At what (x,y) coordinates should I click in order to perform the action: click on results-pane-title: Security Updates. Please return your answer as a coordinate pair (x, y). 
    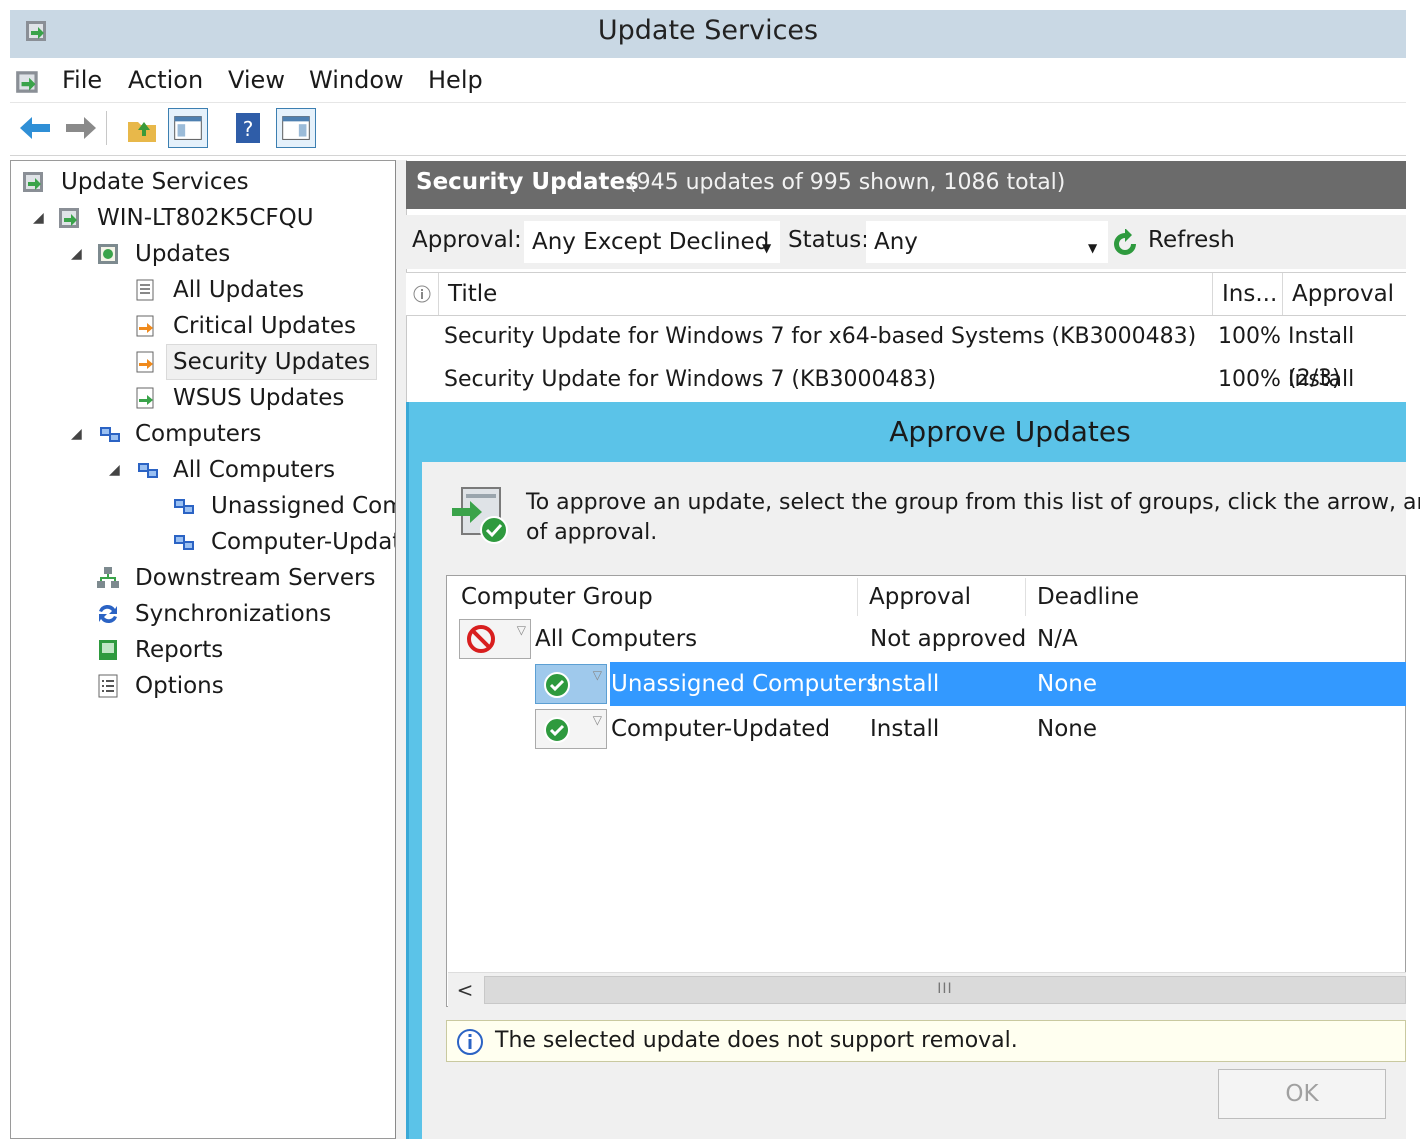
    Looking at the image, I should click on (527, 182).